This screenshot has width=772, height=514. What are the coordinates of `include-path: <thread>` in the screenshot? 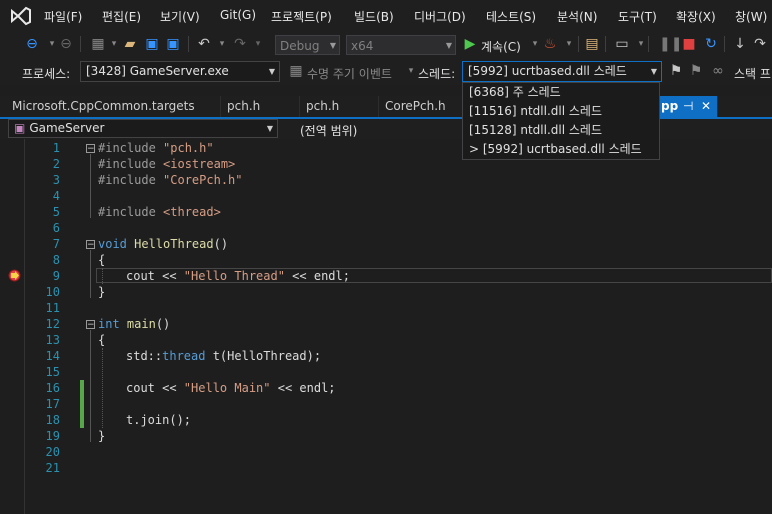 It's located at (192, 212).